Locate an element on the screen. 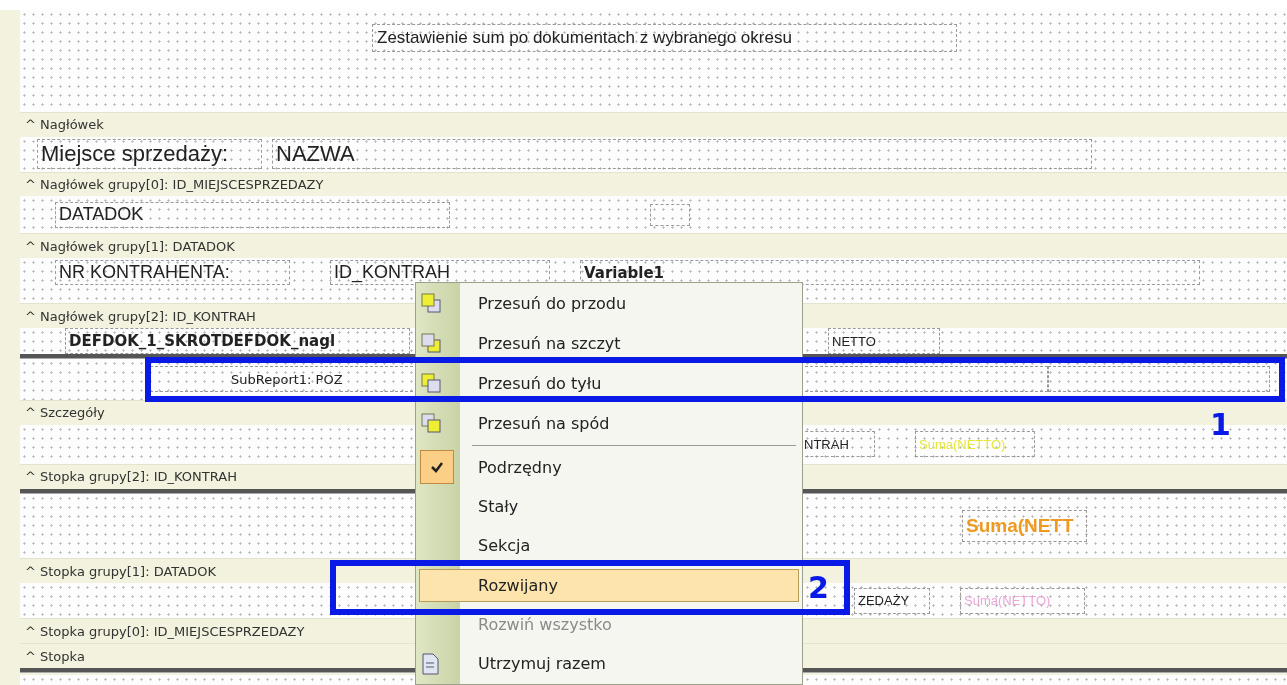 This screenshot has height=685, width=1287. menu-item: Przesuń na spód is located at coordinates (609, 423).